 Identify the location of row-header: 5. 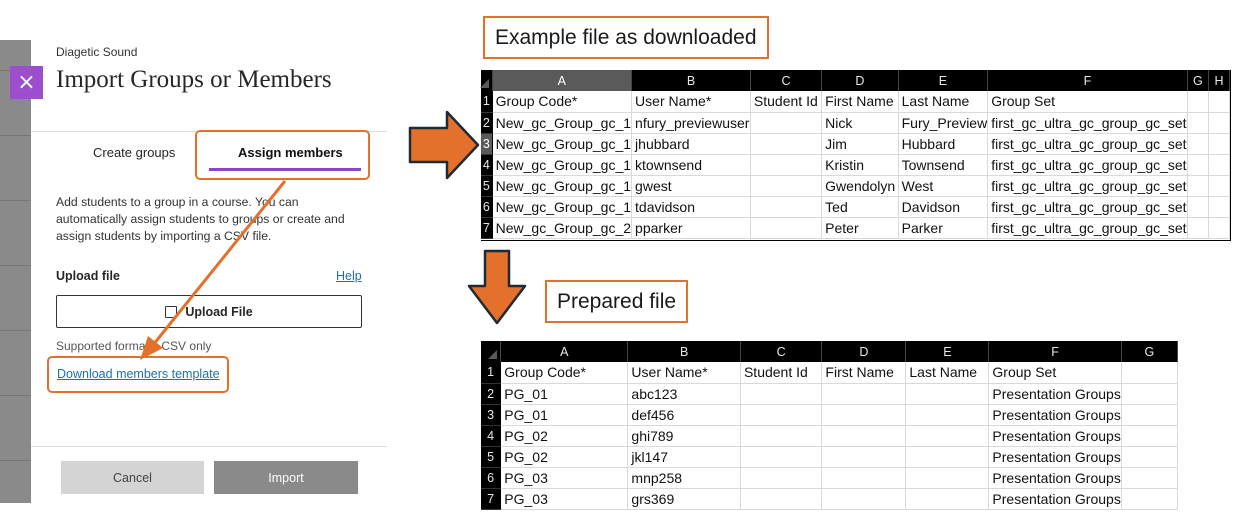
(487, 186).